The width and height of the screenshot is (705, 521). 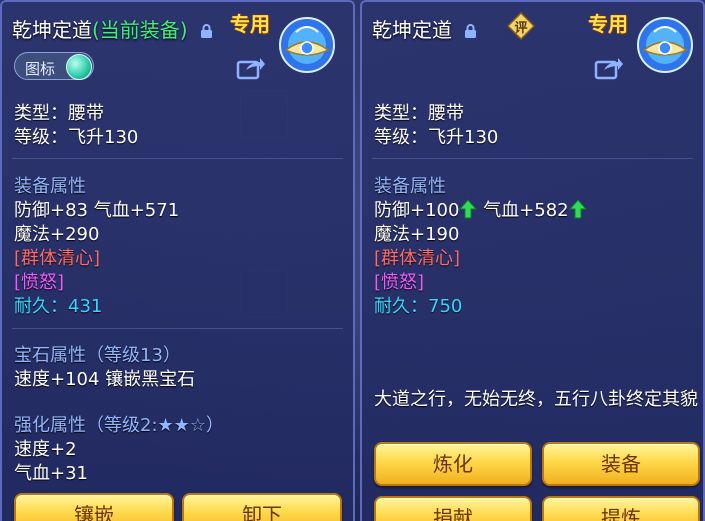 I want to click on inlay-button: 镶嵌, so click(x=94, y=507).